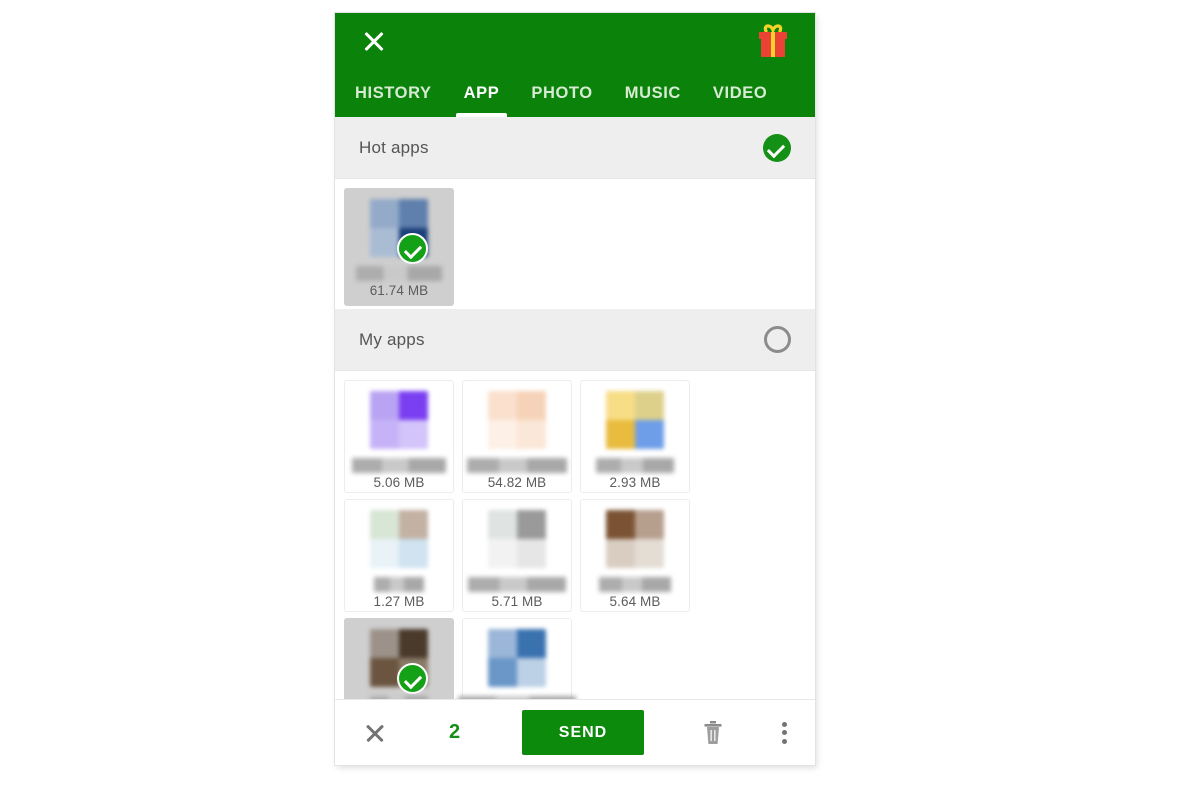 The width and height of the screenshot is (1200, 800). Describe the element at coordinates (575, 41) in the screenshot. I see `header-top-row` at that location.